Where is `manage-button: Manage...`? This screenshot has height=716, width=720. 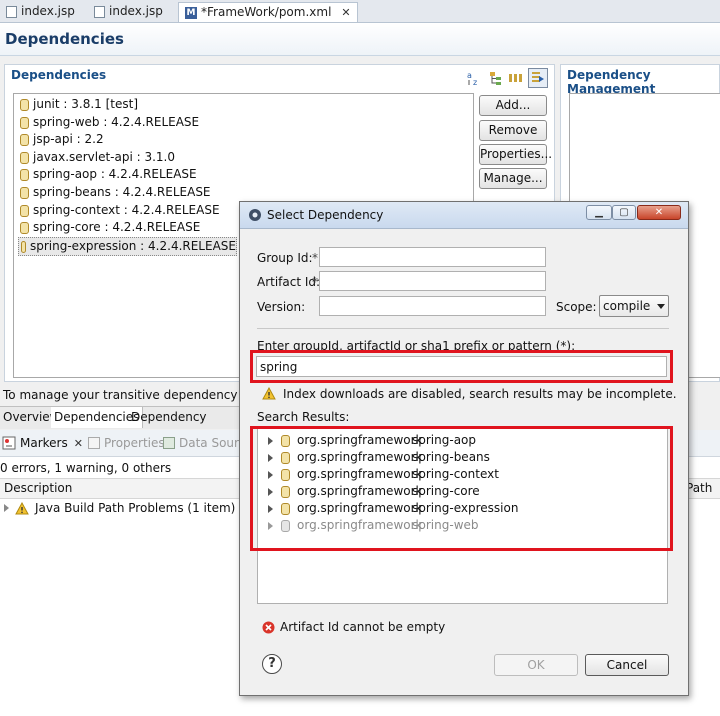
manage-button: Manage... is located at coordinates (513, 178).